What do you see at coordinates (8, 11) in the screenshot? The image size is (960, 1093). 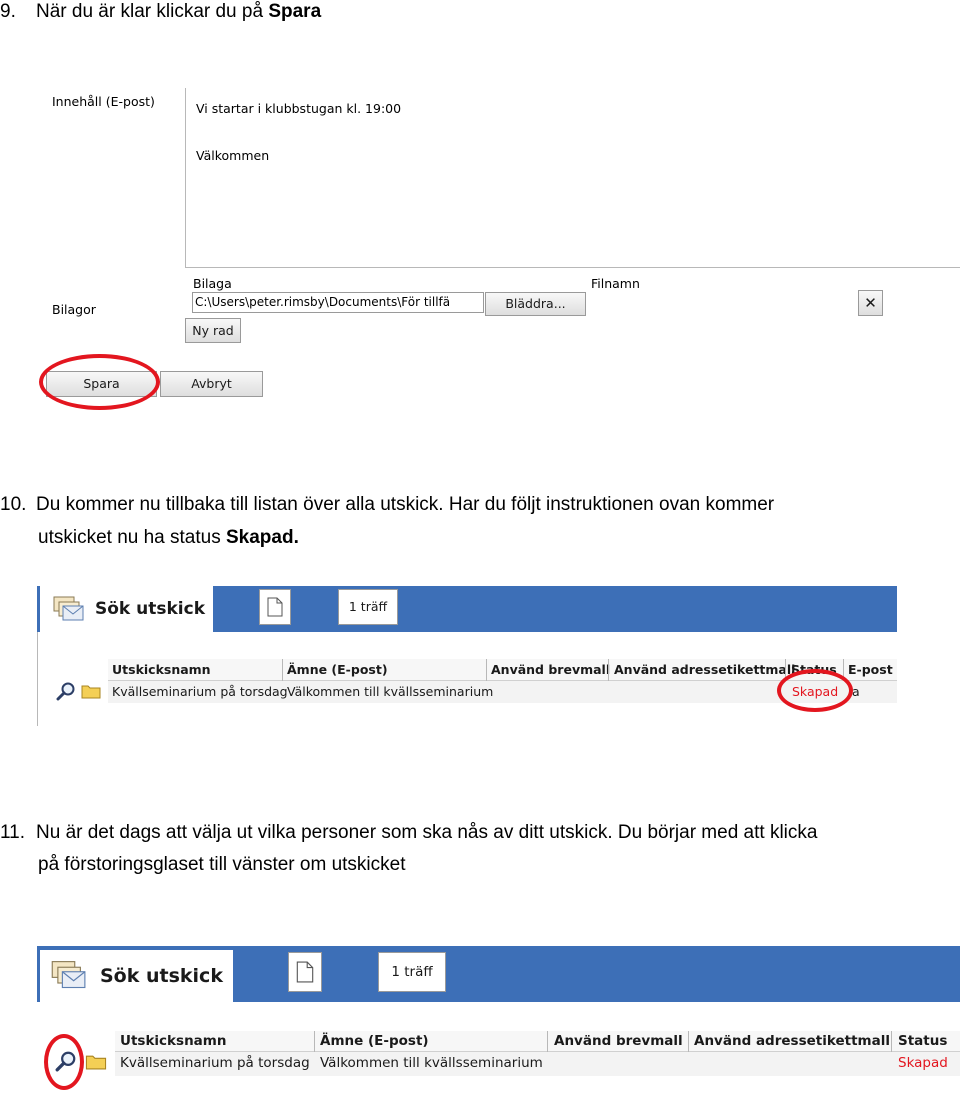 I see `step-number: 9.` at bounding box center [8, 11].